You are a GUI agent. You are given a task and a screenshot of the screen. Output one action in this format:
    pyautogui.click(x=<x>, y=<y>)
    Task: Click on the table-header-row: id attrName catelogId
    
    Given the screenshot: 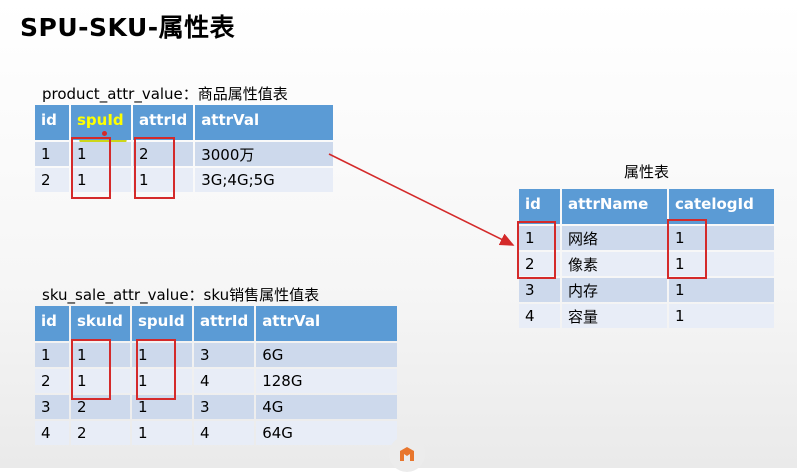 What is the action you would take?
    pyautogui.click(x=646, y=206)
    